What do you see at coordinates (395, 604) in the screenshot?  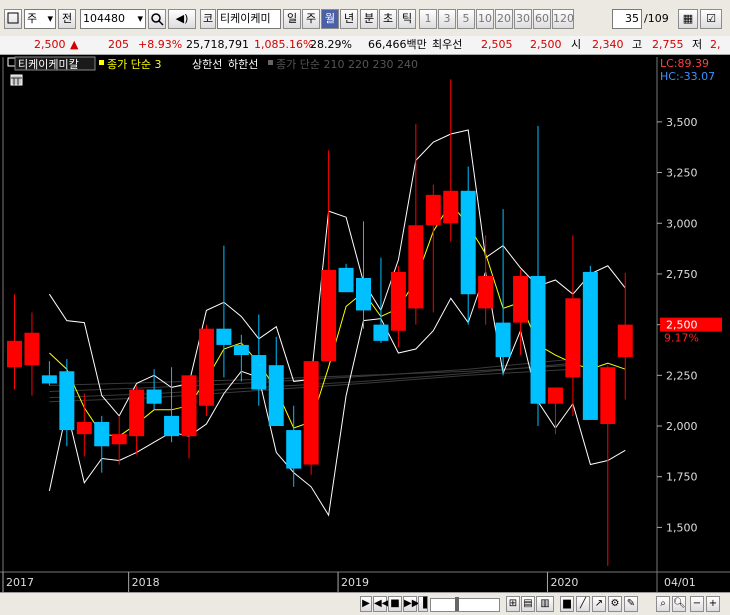 I see `stop-button: ■` at bounding box center [395, 604].